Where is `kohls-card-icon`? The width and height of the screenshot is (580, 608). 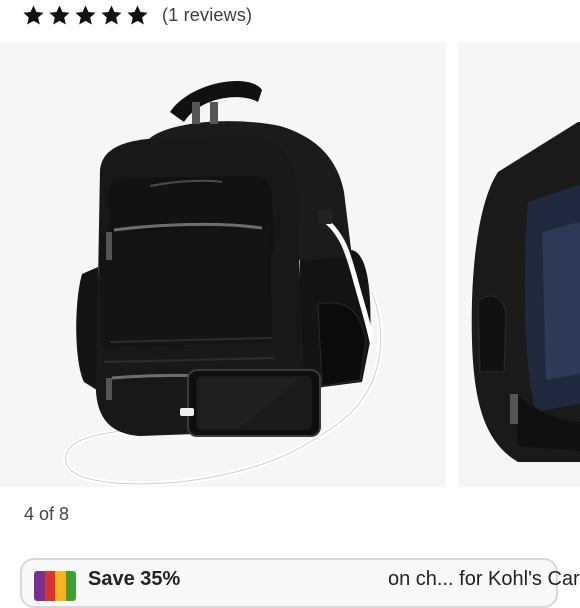
kohls-card-icon is located at coordinates (55, 586).